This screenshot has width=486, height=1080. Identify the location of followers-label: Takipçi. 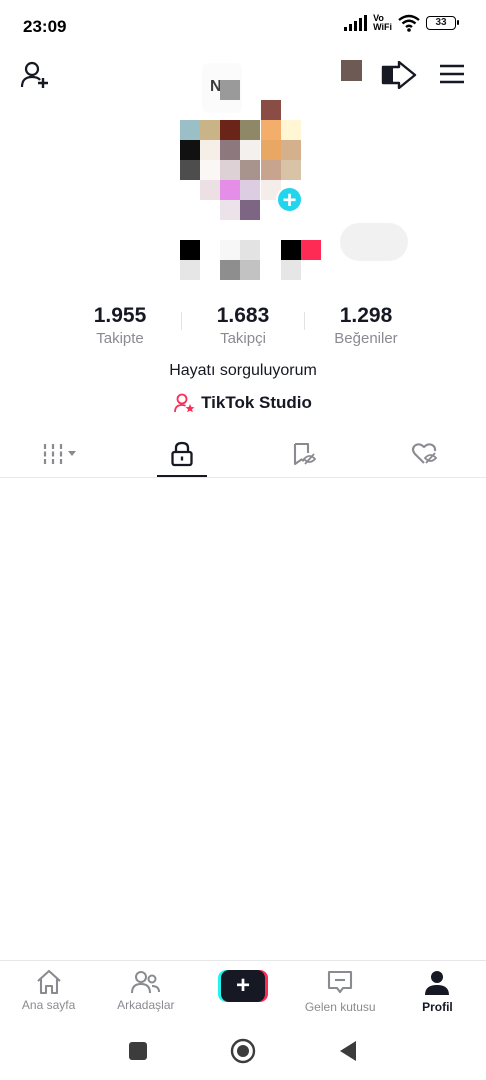
(243, 338).